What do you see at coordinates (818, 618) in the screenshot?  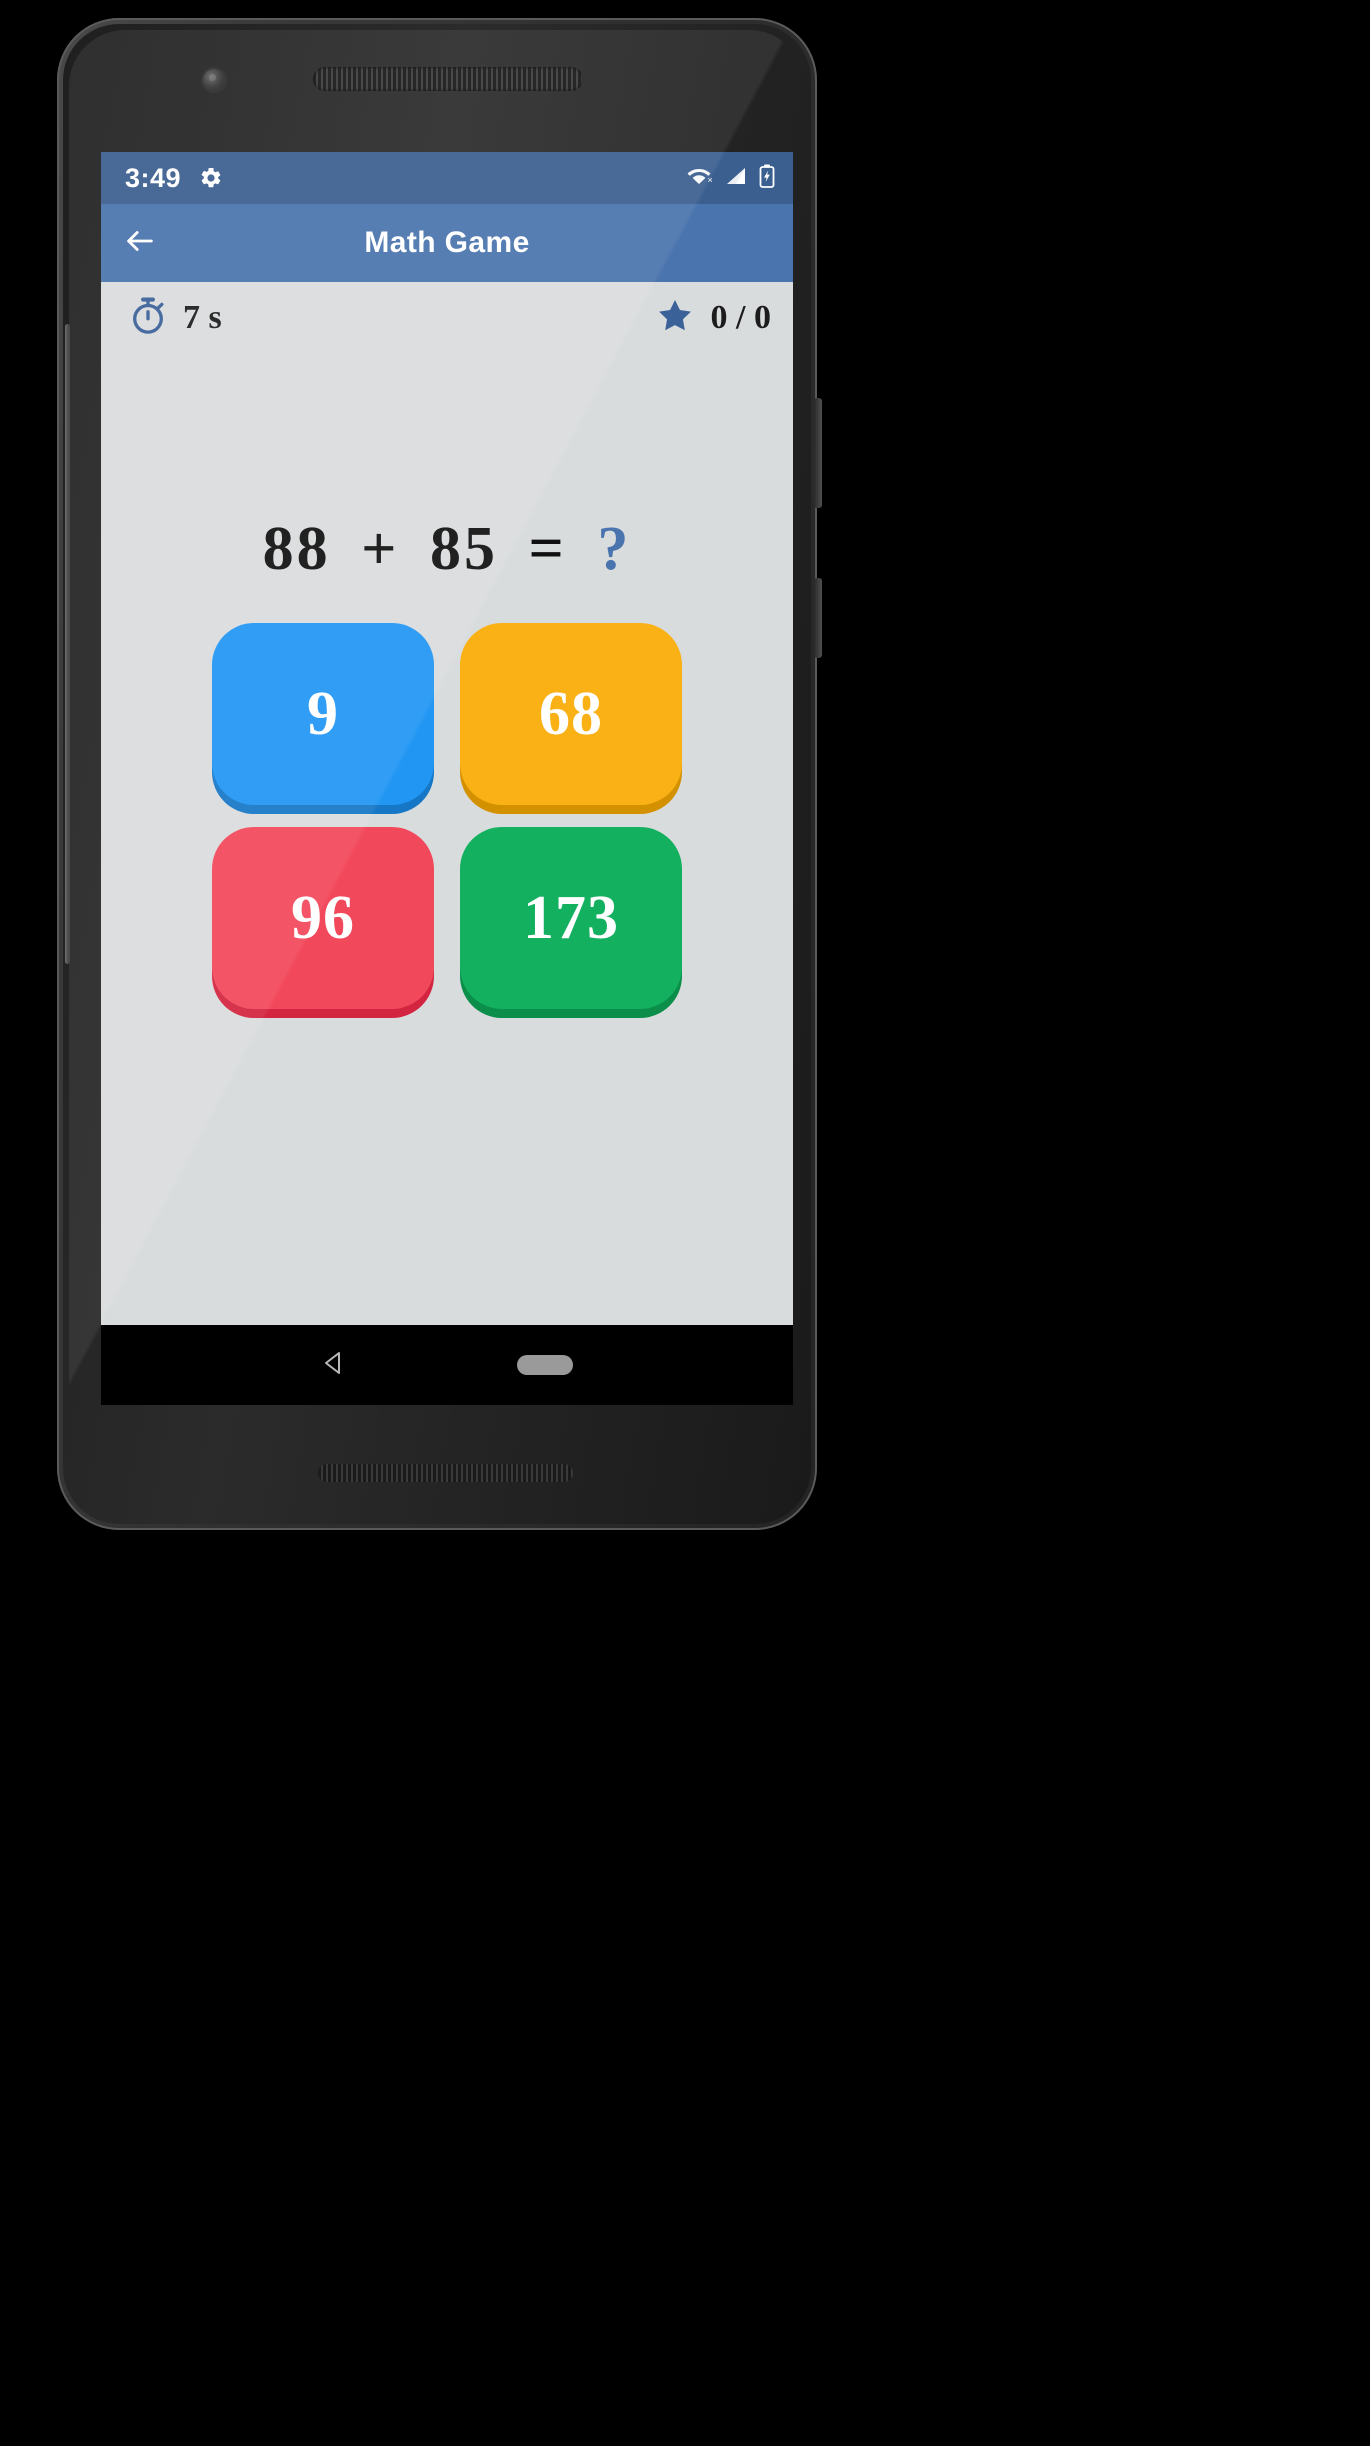 I see `volume-button` at bounding box center [818, 618].